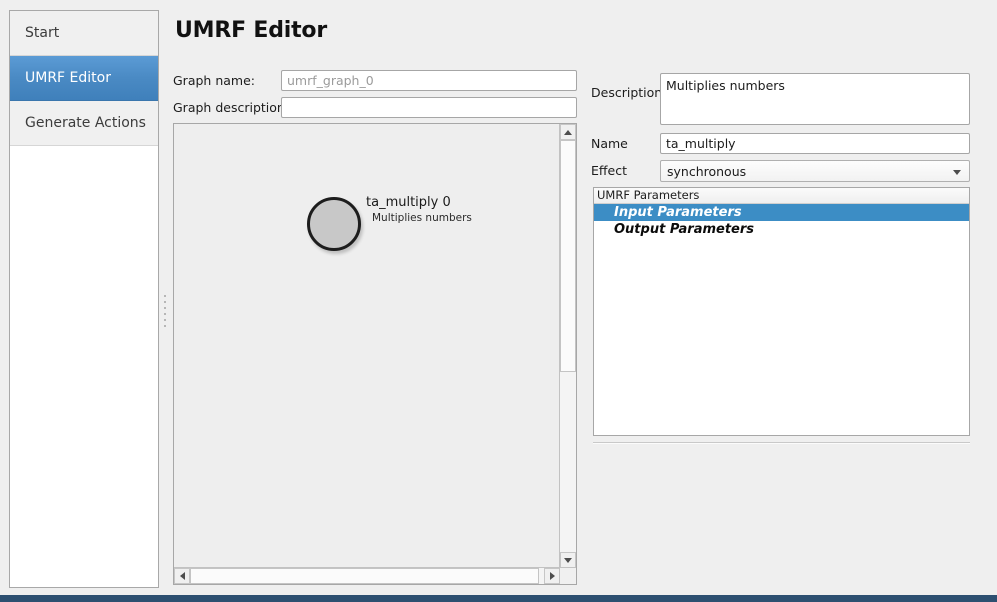  I want to click on graph-description-row: Graph description:, so click(375, 107).